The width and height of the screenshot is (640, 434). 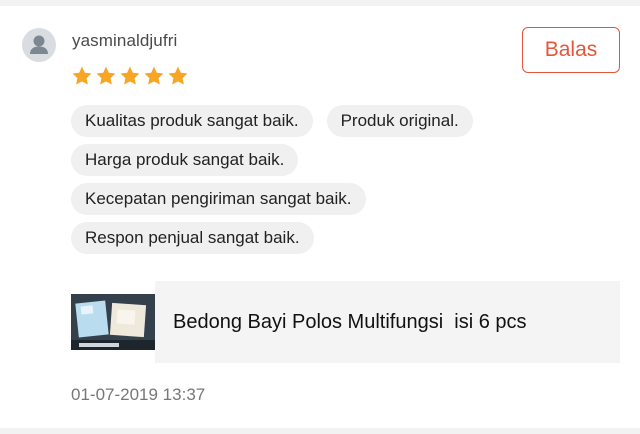 What do you see at coordinates (320, 3) in the screenshot?
I see `top-divider` at bounding box center [320, 3].